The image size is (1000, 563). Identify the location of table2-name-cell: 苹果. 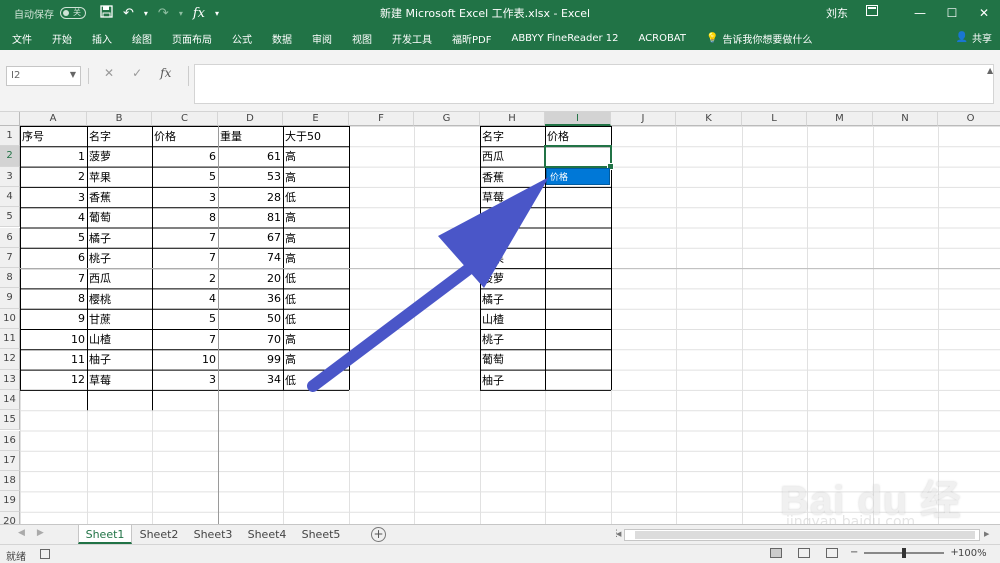
(512, 258).